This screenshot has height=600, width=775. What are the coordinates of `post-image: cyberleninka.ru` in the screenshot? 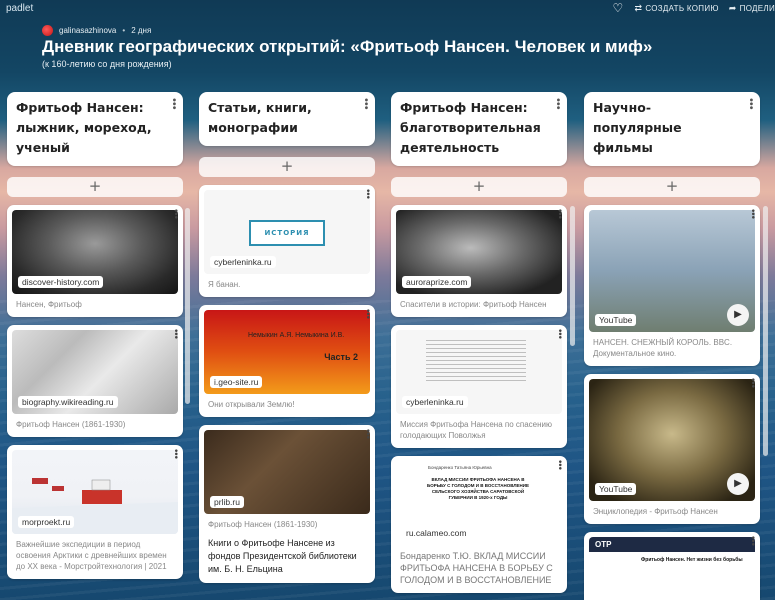 It's located at (479, 372).